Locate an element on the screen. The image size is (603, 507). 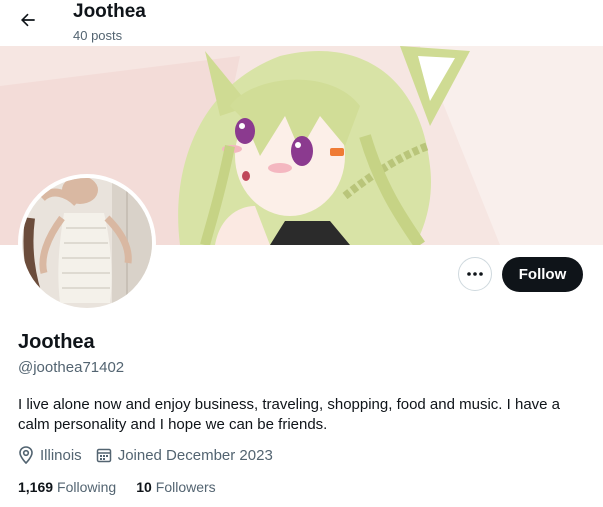
calendar-icon is located at coordinates (103, 455).